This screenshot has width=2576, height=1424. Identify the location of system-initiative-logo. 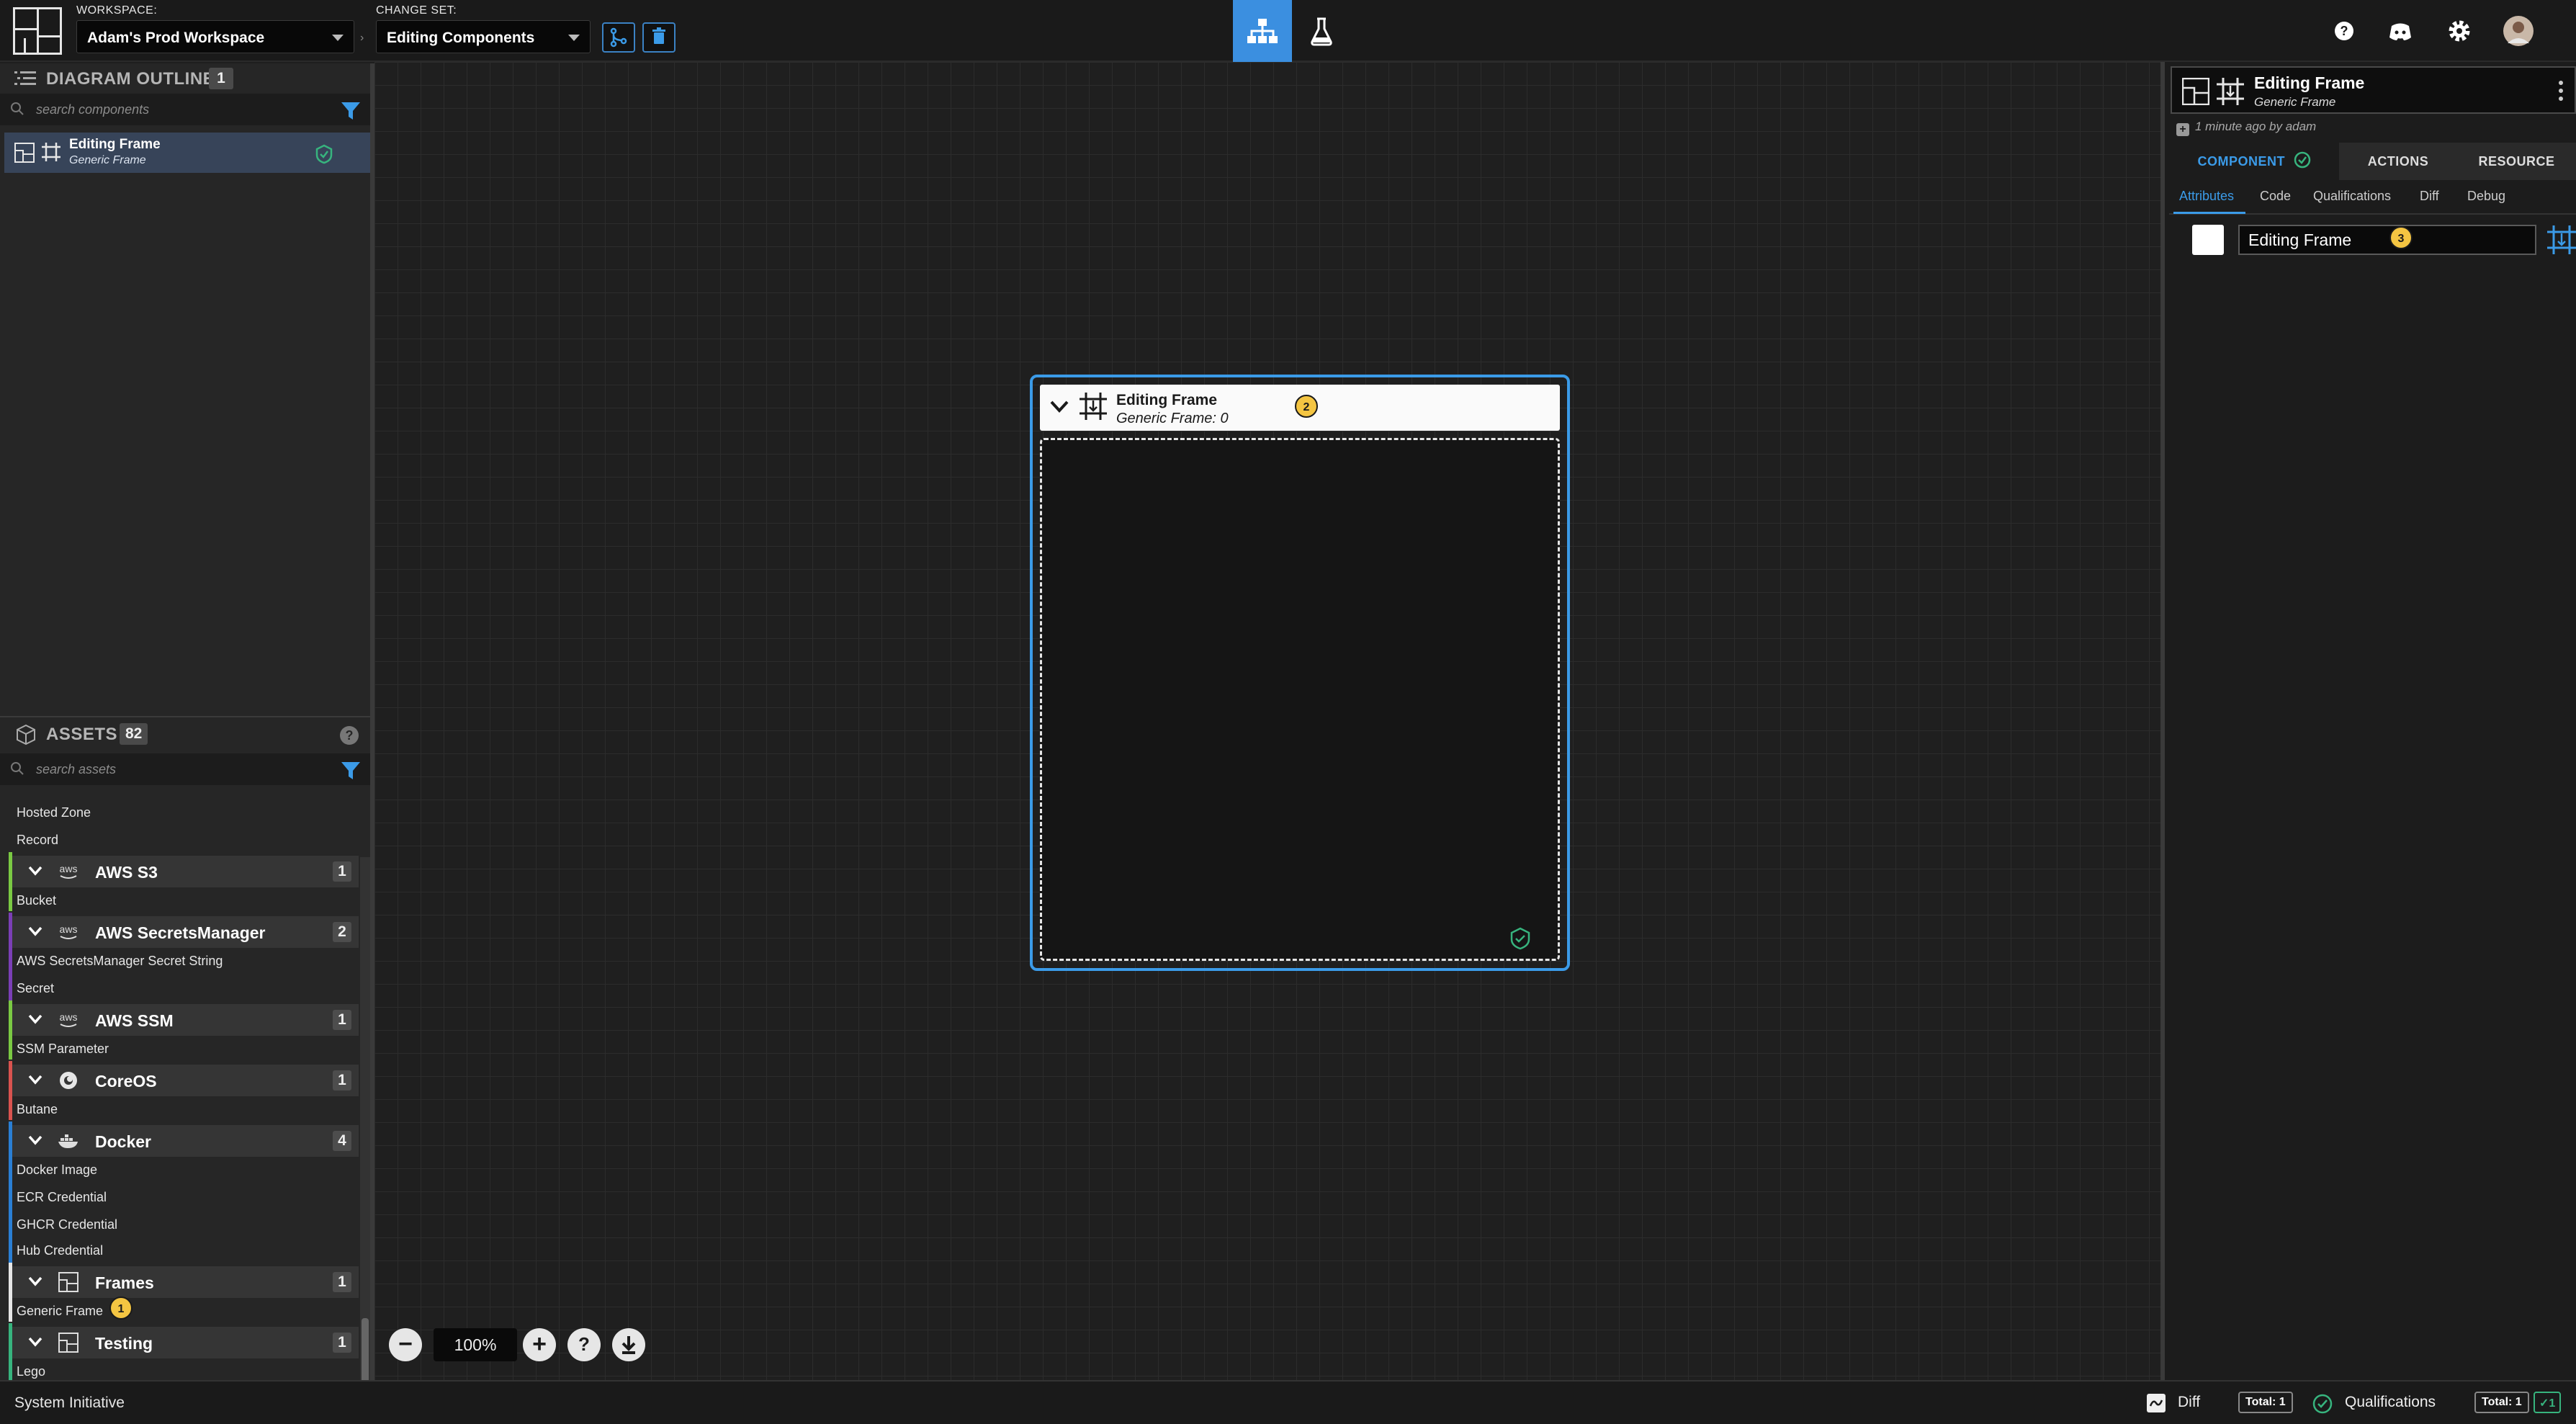
(37, 31).